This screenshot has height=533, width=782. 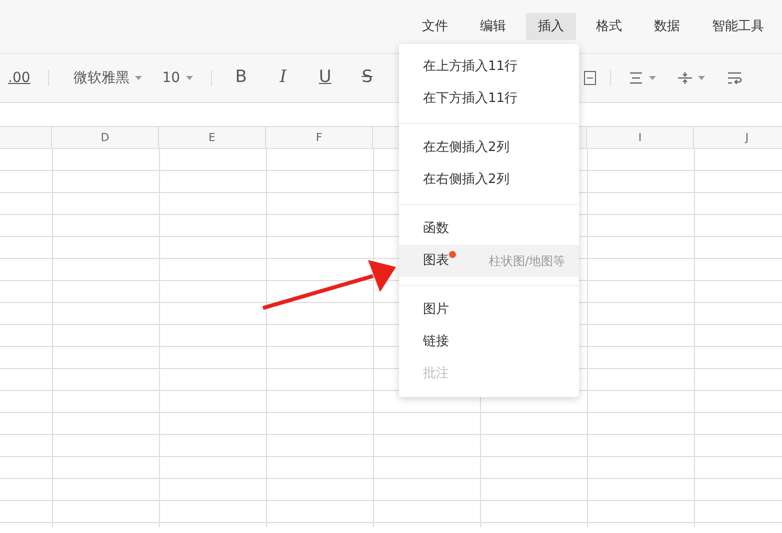 I want to click on menu-item: 图表 柱状图/地图等, so click(x=489, y=261).